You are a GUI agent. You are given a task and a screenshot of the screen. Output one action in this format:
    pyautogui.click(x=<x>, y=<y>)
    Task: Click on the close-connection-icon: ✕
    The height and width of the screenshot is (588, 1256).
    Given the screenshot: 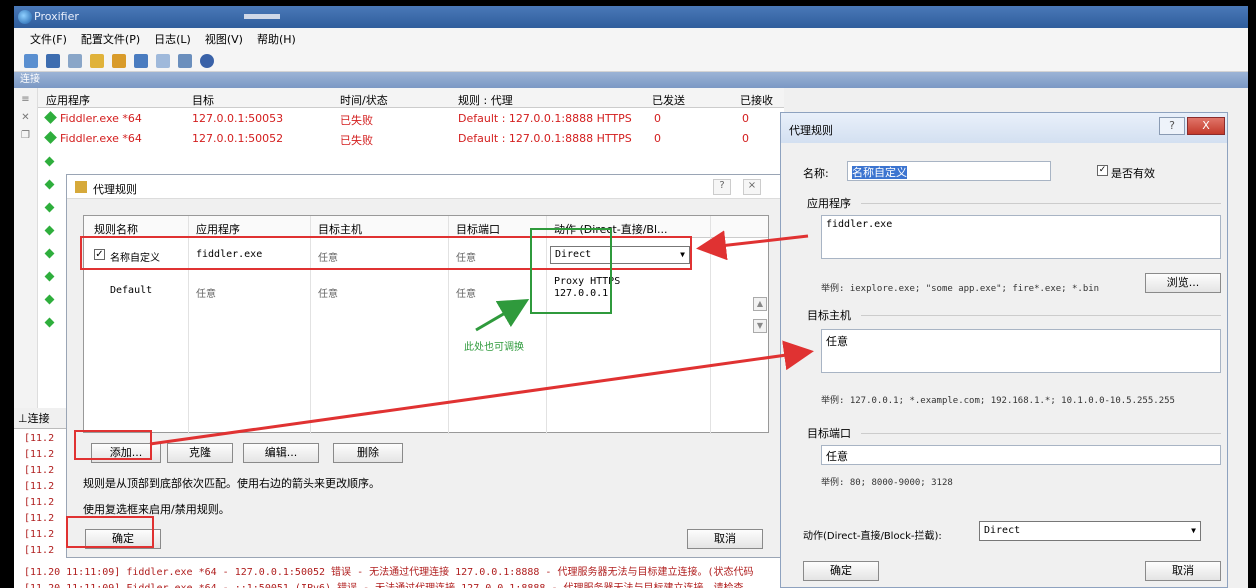 What is the action you would take?
    pyautogui.click(x=26, y=118)
    